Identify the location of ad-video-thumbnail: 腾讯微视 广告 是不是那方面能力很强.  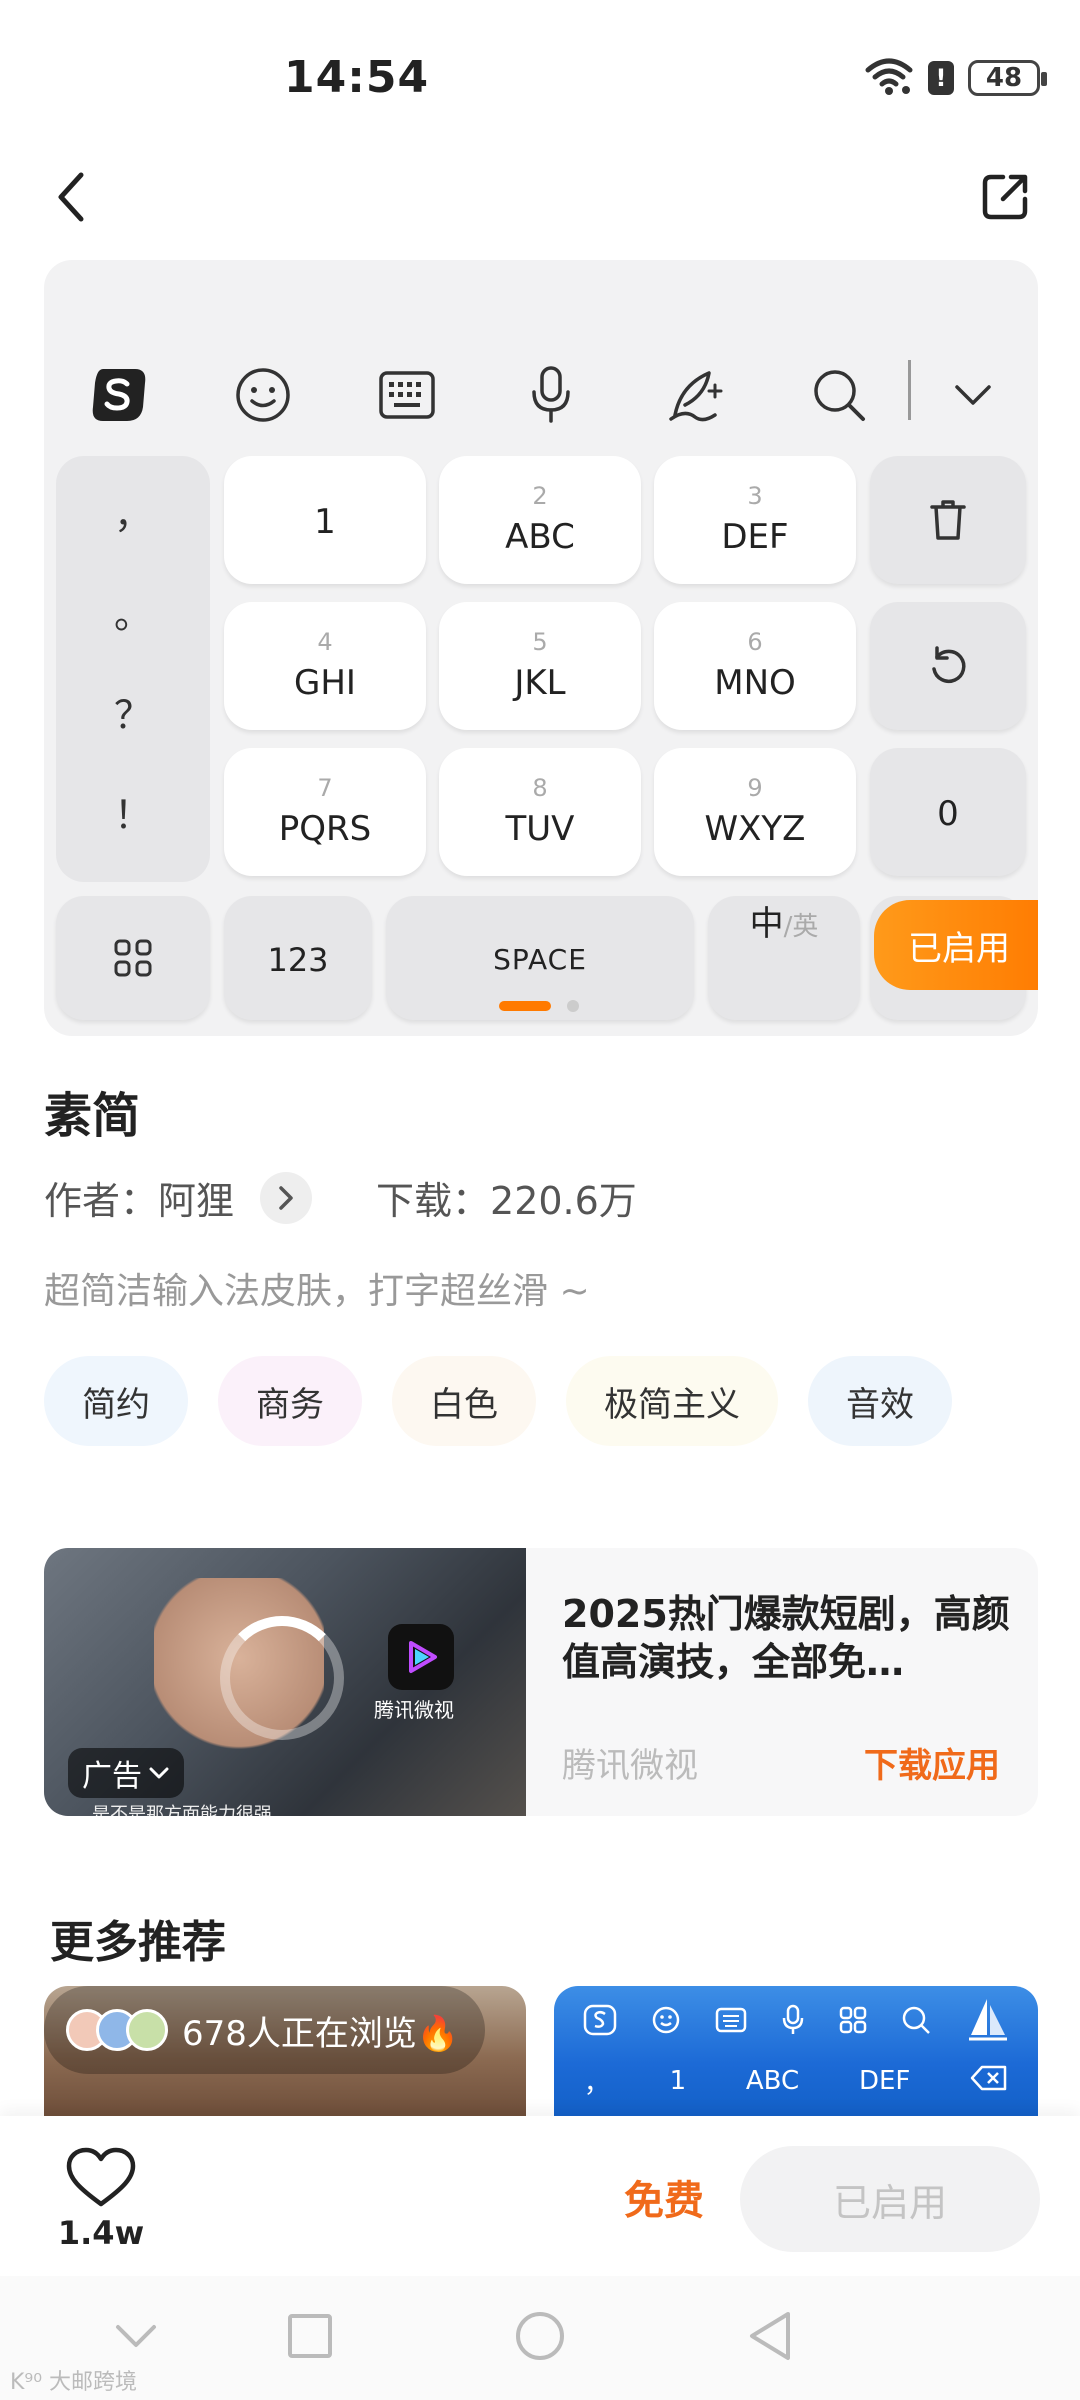
(285, 1682).